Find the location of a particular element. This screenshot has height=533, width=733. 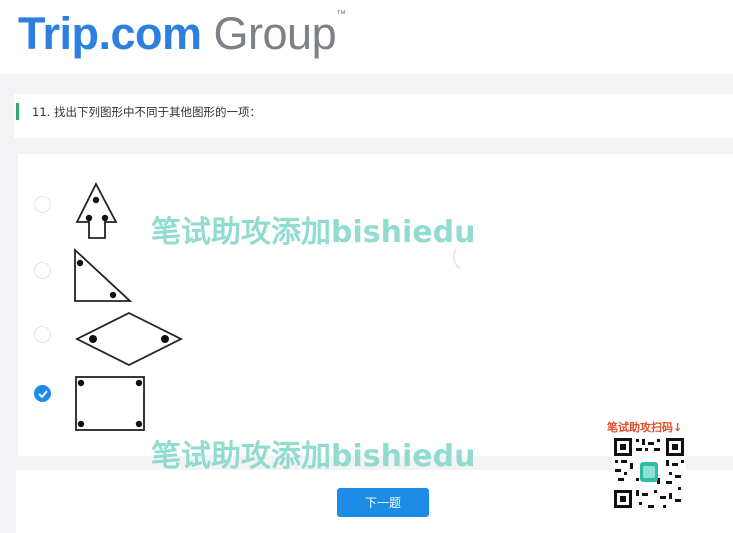

logo-trip-text: Trip.com is located at coordinates (110, 33).